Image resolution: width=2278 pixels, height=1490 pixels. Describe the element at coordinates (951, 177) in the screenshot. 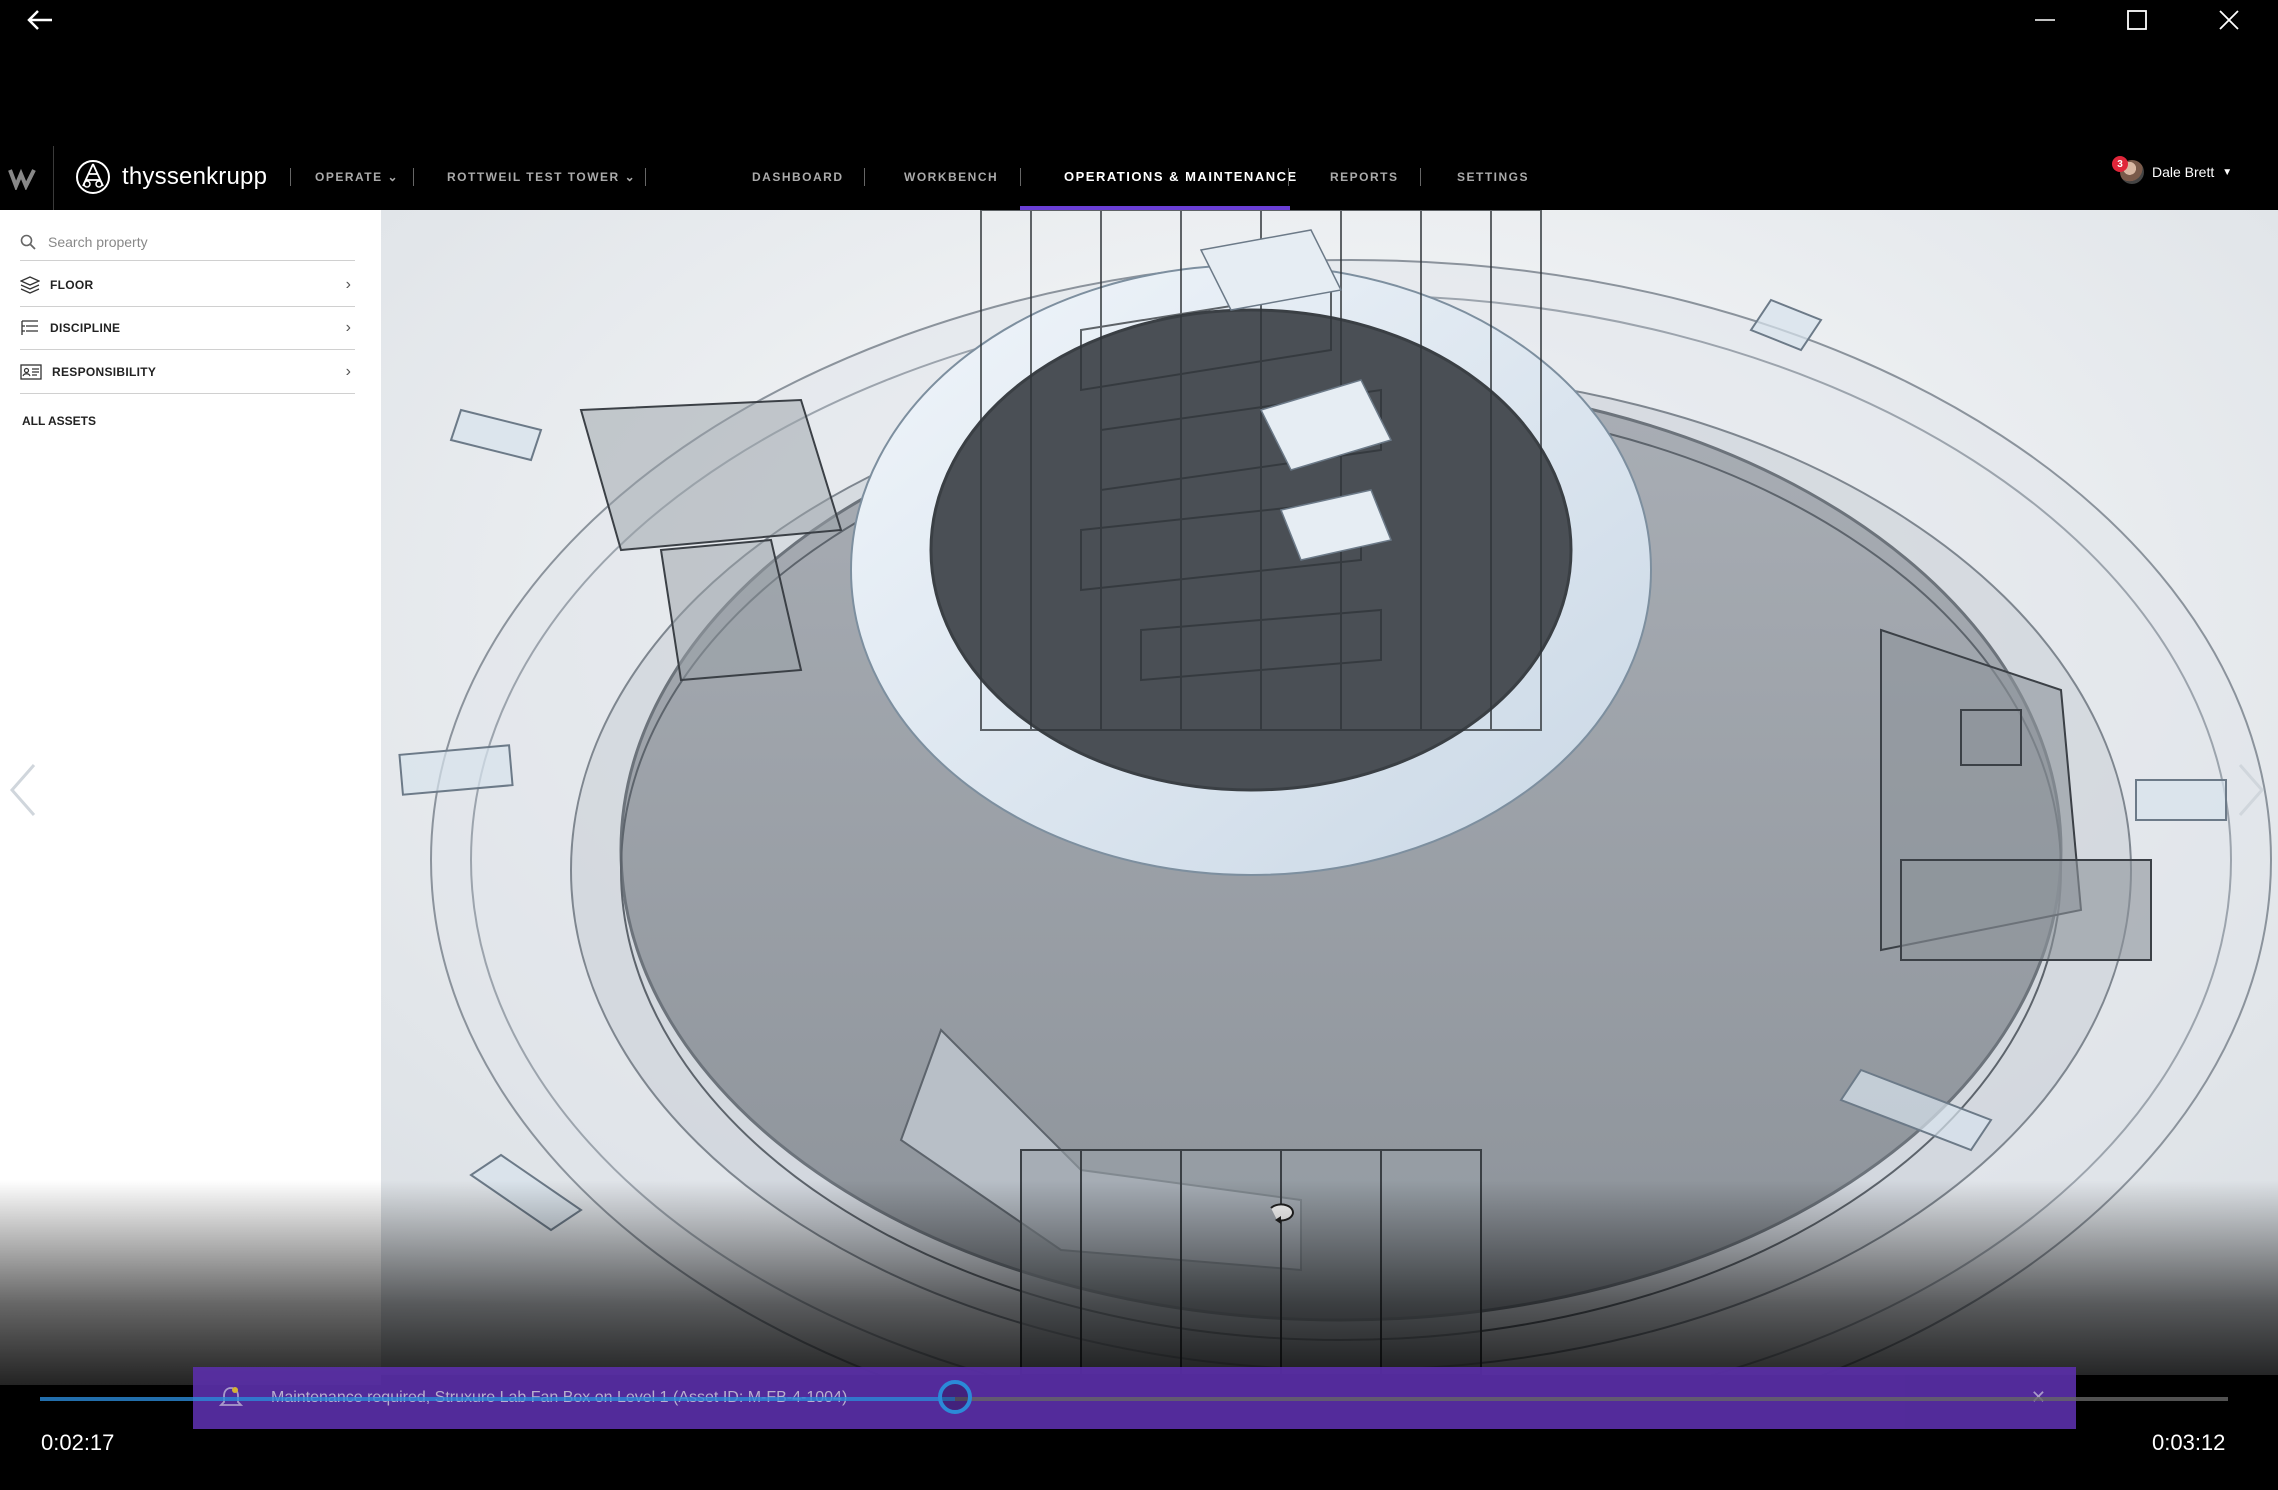

I see `tab-workbench: WORKBENCH` at that location.